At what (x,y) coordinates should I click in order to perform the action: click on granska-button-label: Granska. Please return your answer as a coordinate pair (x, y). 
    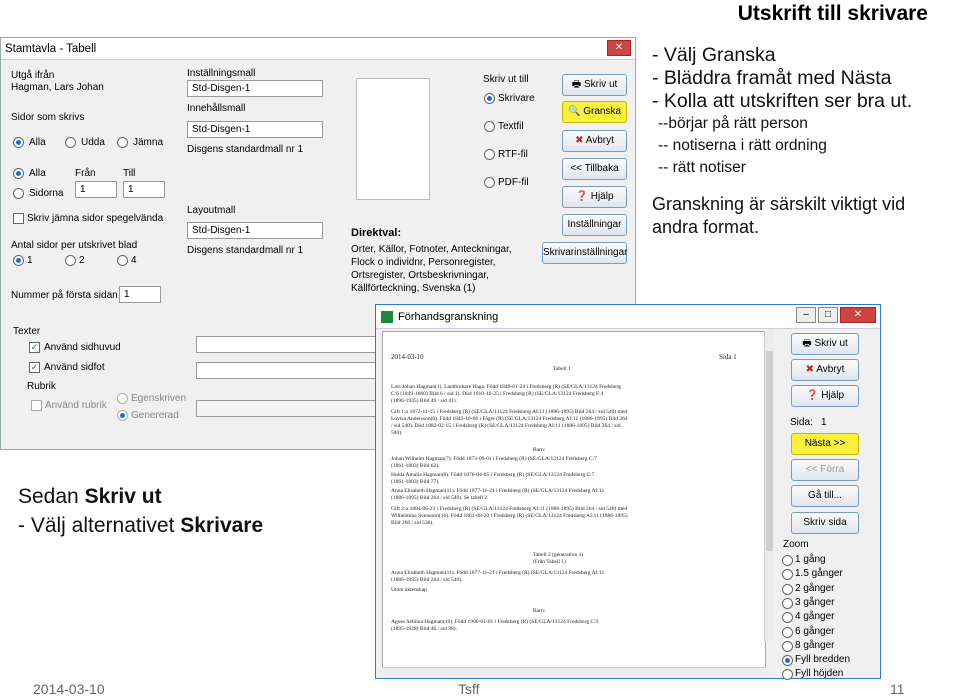
    Looking at the image, I should click on (602, 111).